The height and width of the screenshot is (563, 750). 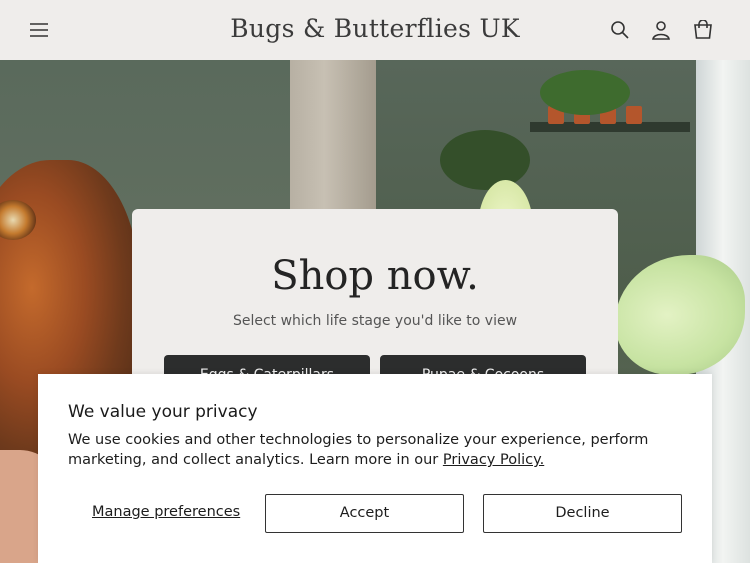 What do you see at coordinates (364, 513) in the screenshot?
I see `accept-button: Accept` at bounding box center [364, 513].